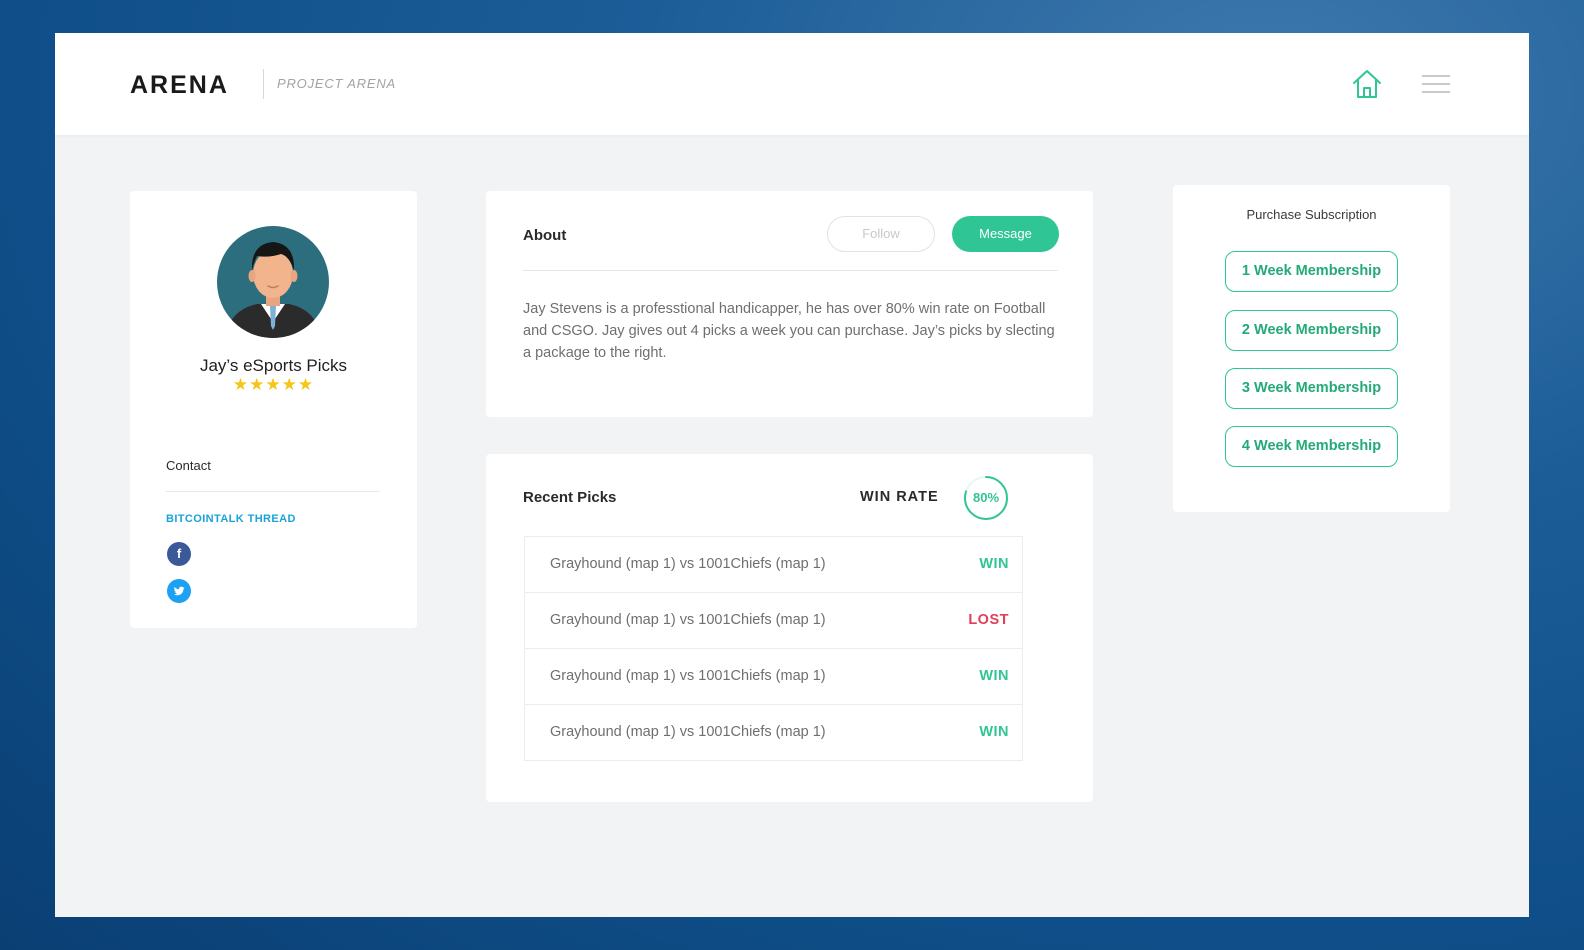 The width and height of the screenshot is (1584, 950). What do you see at coordinates (790, 270) in the screenshot?
I see `about-divider` at bounding box center [790, 270].